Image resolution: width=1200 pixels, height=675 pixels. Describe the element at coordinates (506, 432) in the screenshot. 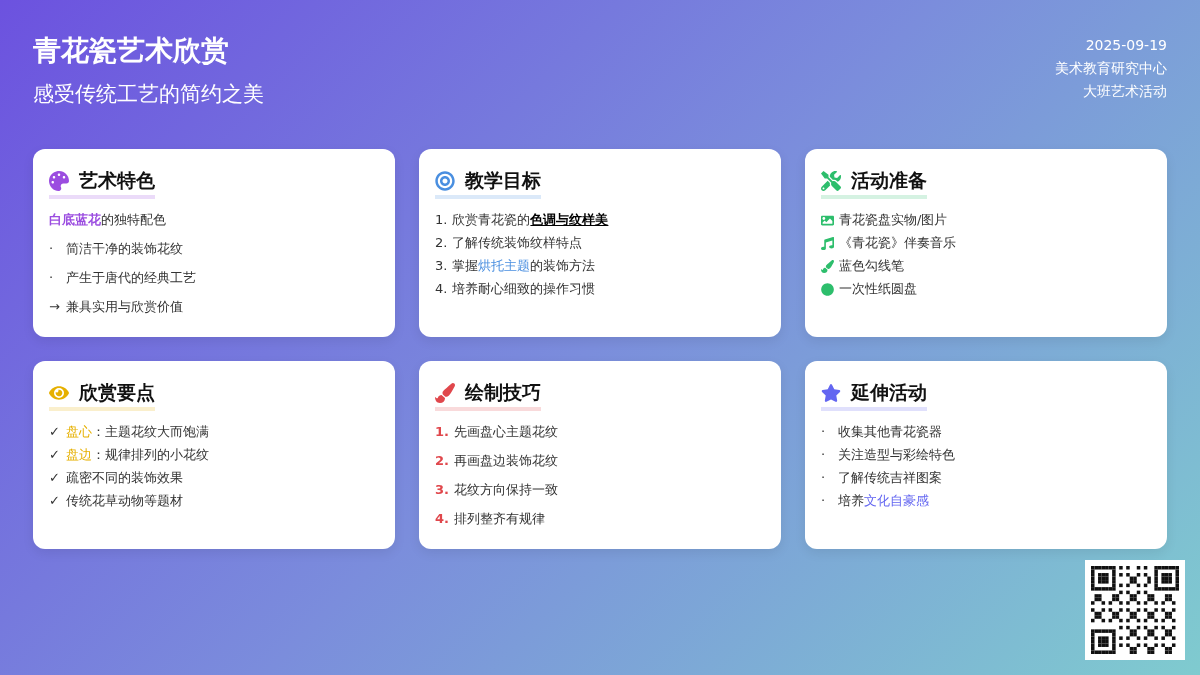

I see `list-item-text: 先画盘心主题花纹` at that location.